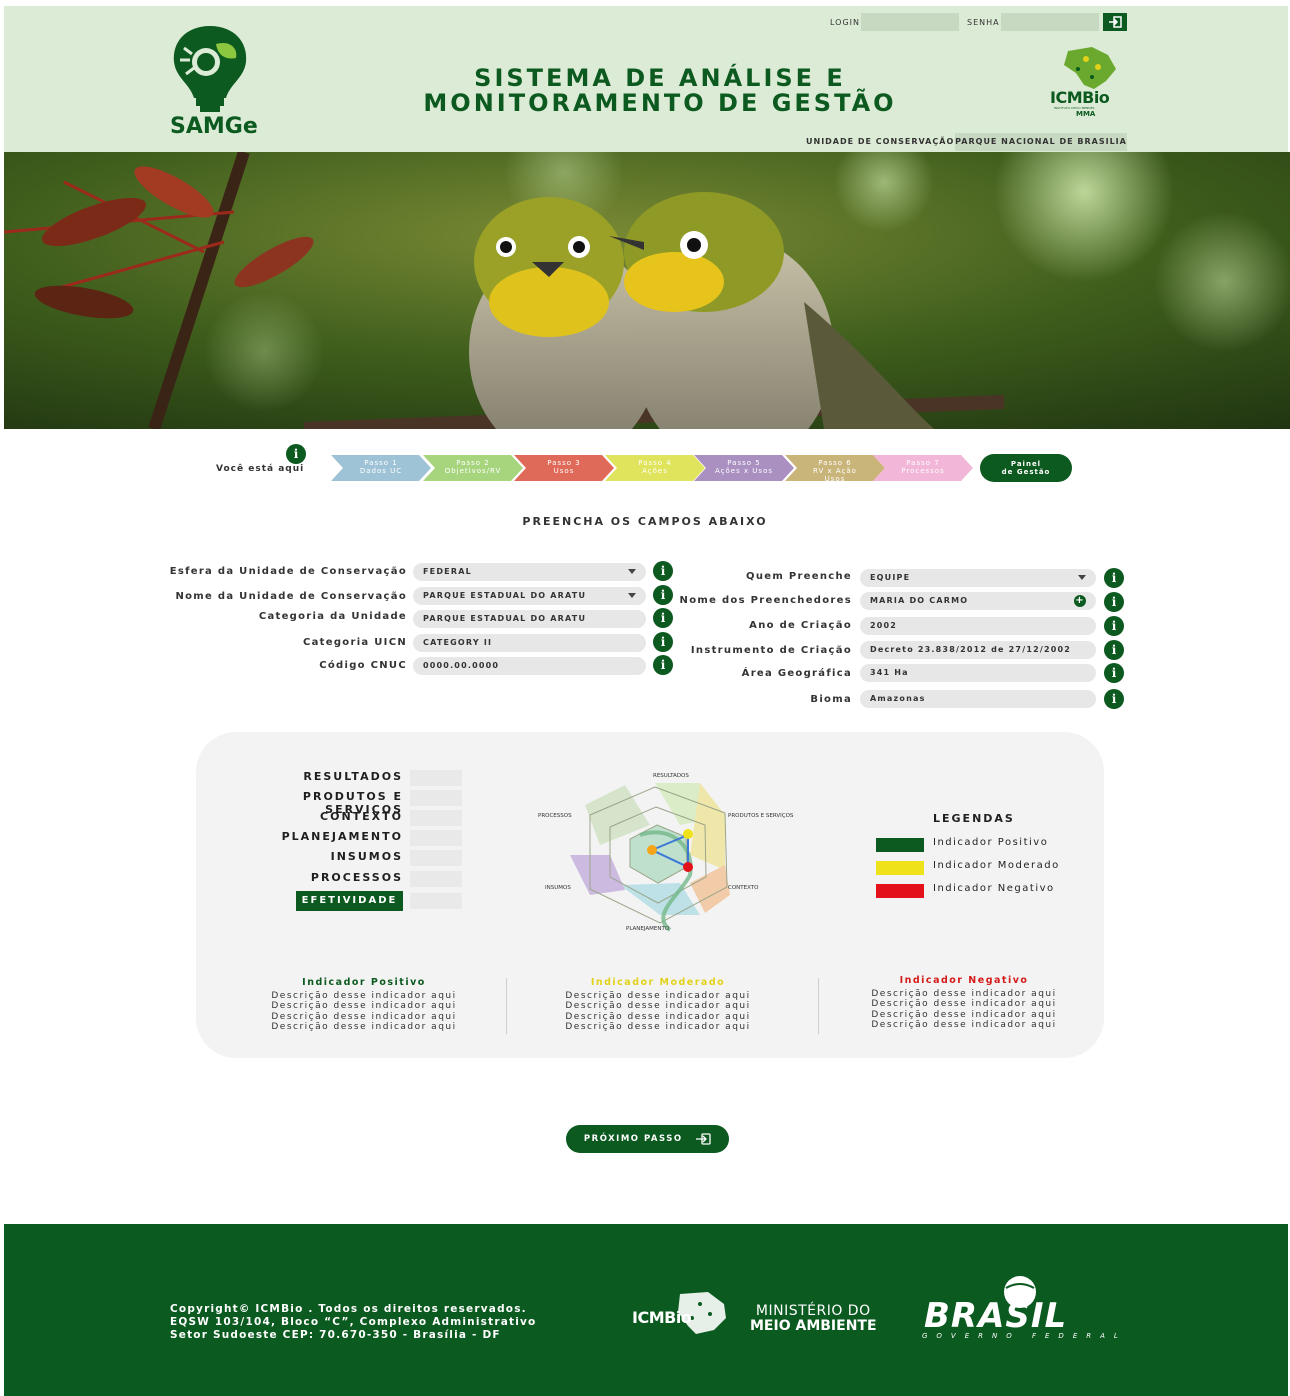  Describe the element at coordinates (771, 650) in the screenshot. I see `field-label-instrumento: Instrumento de Criação` at that location.